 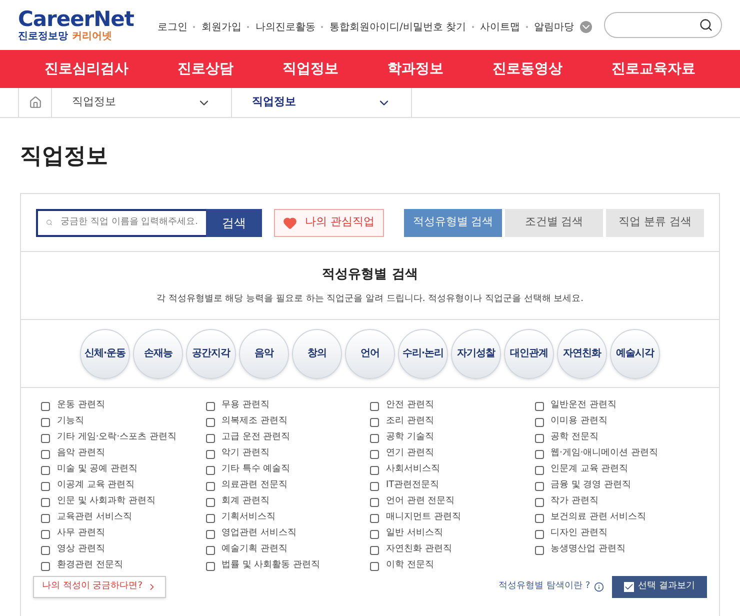 What do you see at coordinates (271, 566) in the screenshot?
I see `checkbox-label: 법률 및 사회활동 관련직` at bounding box center [271, 566].